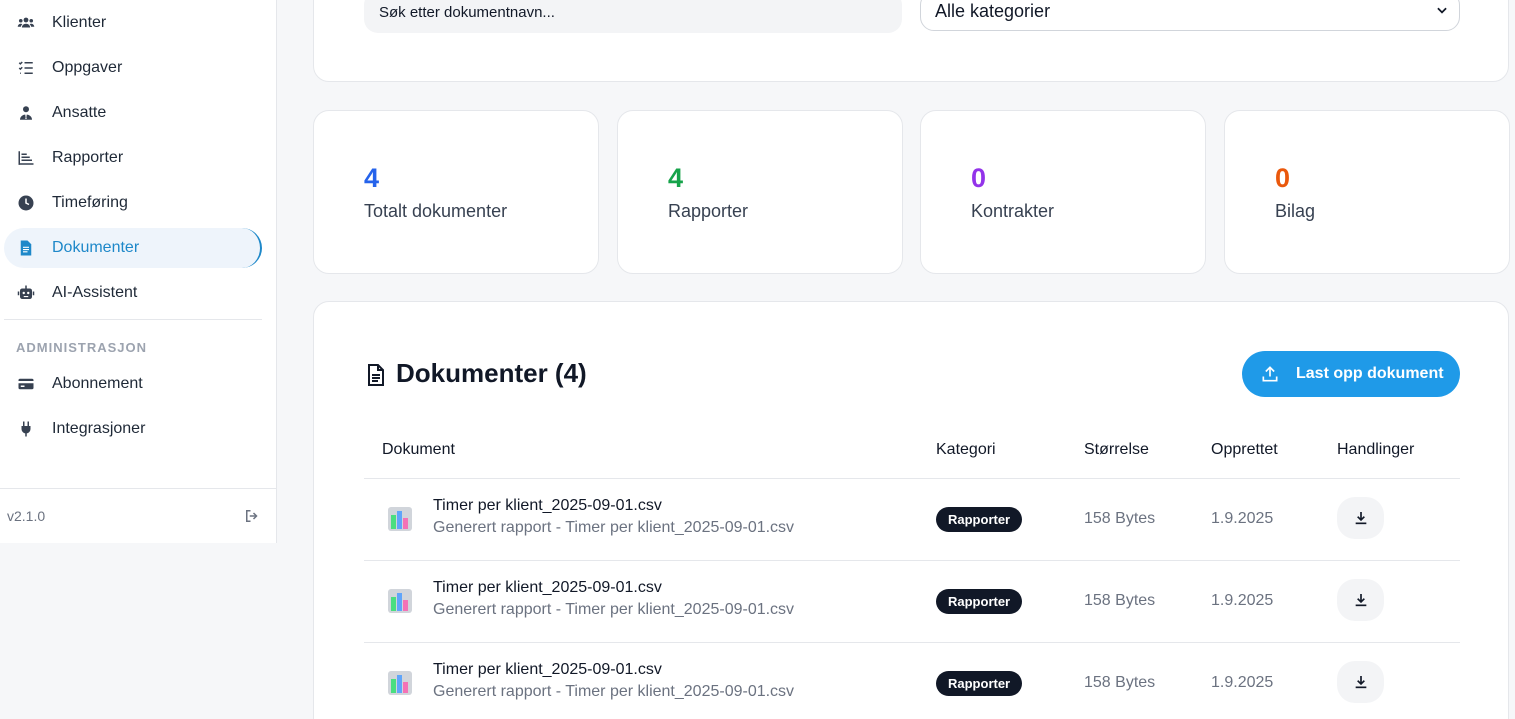 This screenshot has height=719, width=1515. I want to click on sidebar-item-dokumenter: Dokumenter, so click(133, 248).